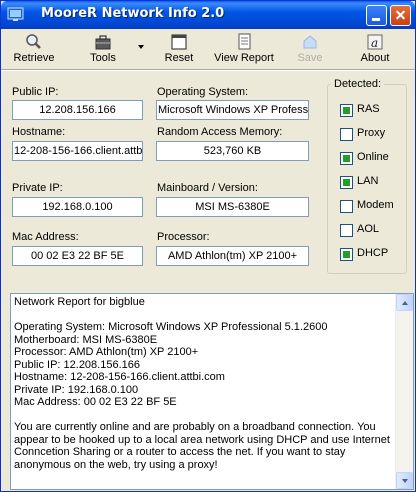 The image size is (416, 492). I want to click on checkbox-label: DHCP, so click(373, 253).